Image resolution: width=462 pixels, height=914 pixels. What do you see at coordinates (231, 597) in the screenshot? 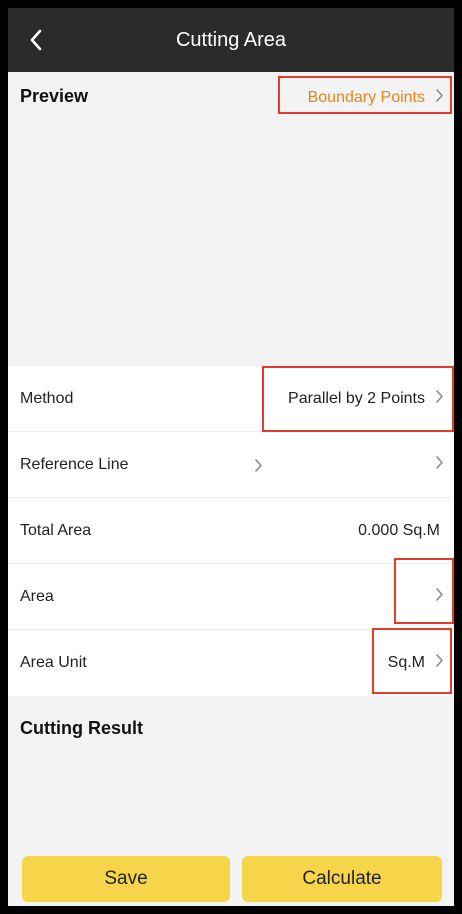
I see `area-row: Area` at bounding box center [231, 597].